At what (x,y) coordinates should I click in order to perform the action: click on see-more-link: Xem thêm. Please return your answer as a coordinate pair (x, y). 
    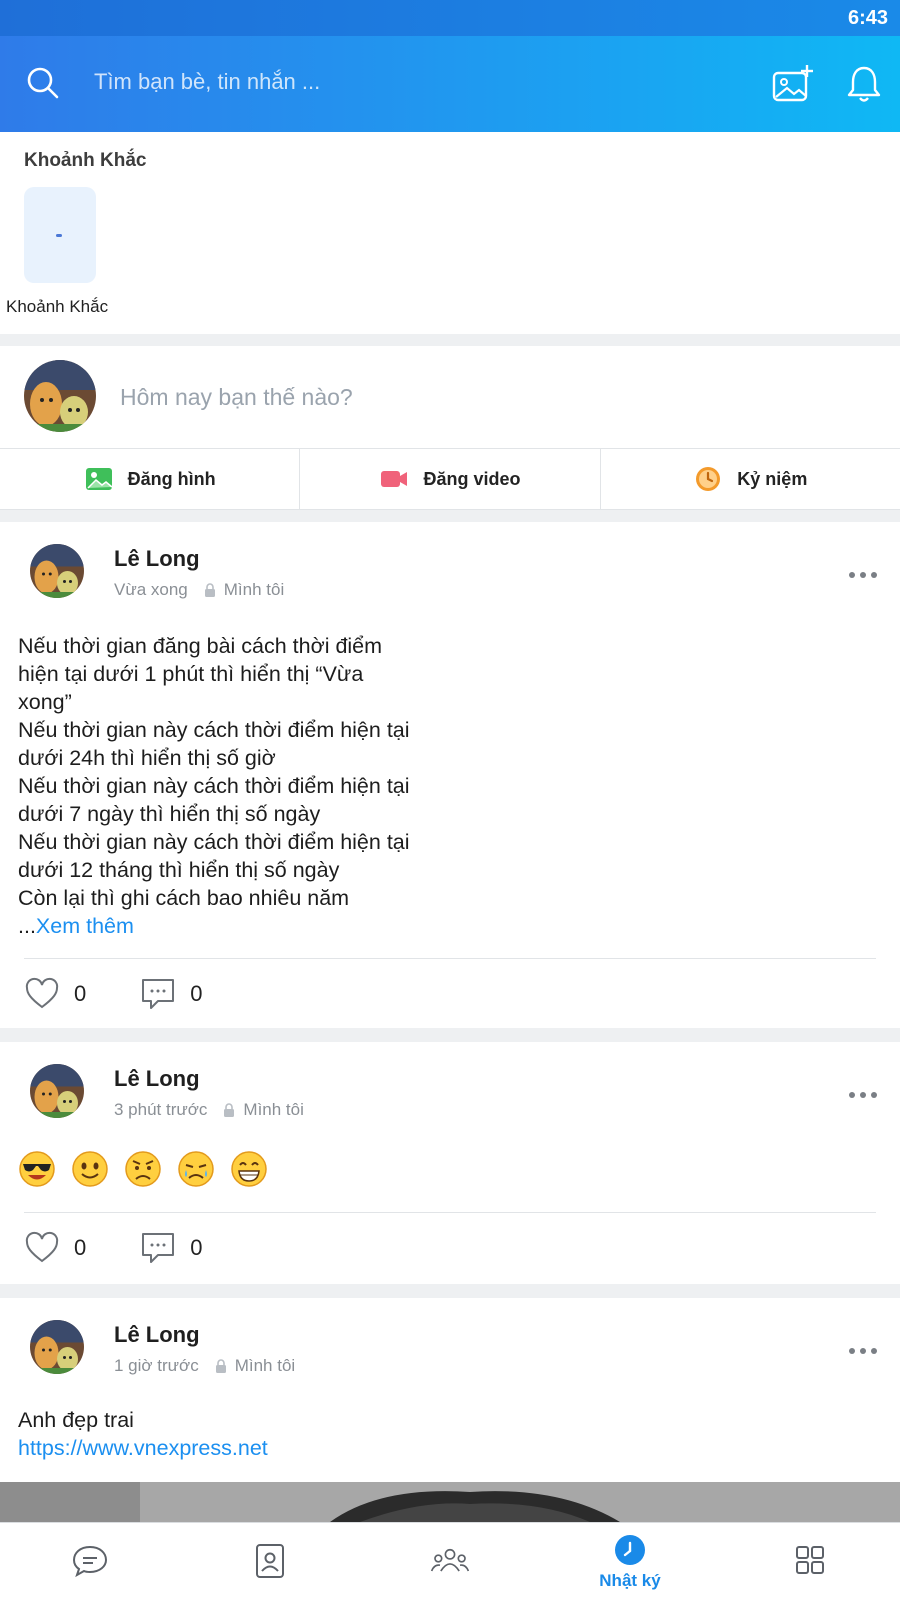
    Looking at the image, I should click on (85, 926).